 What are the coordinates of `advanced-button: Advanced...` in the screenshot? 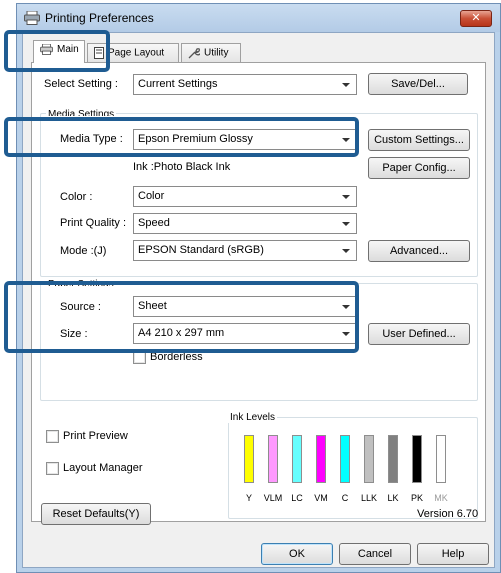 It's located at (419, 251).